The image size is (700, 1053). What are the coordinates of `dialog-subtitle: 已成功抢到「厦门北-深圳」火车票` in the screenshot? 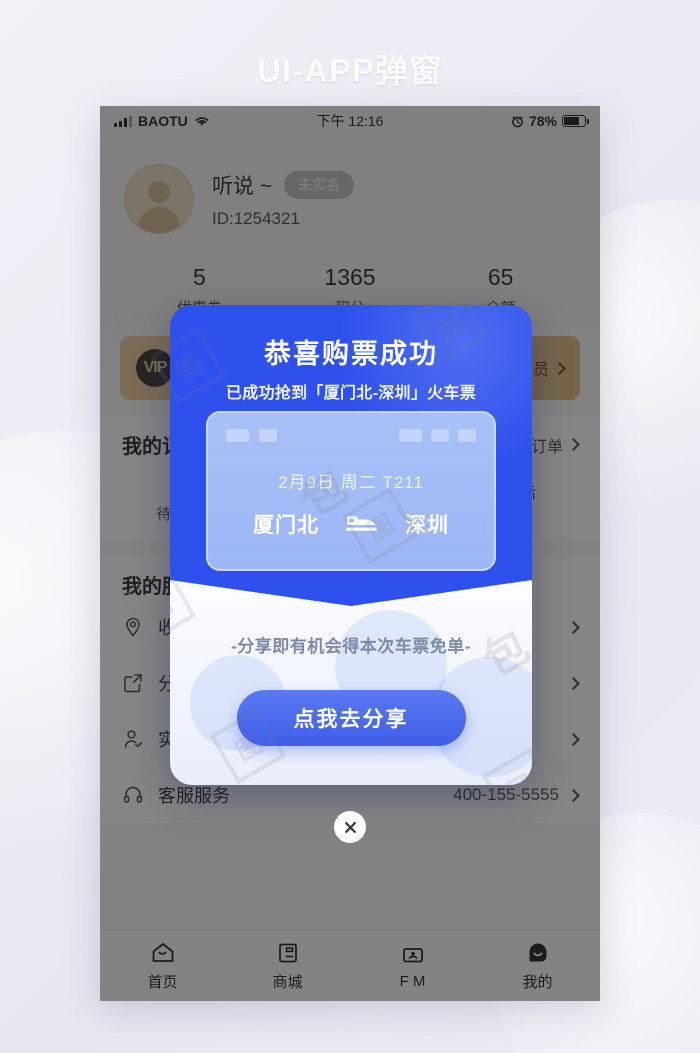 It's located at (351, 393).